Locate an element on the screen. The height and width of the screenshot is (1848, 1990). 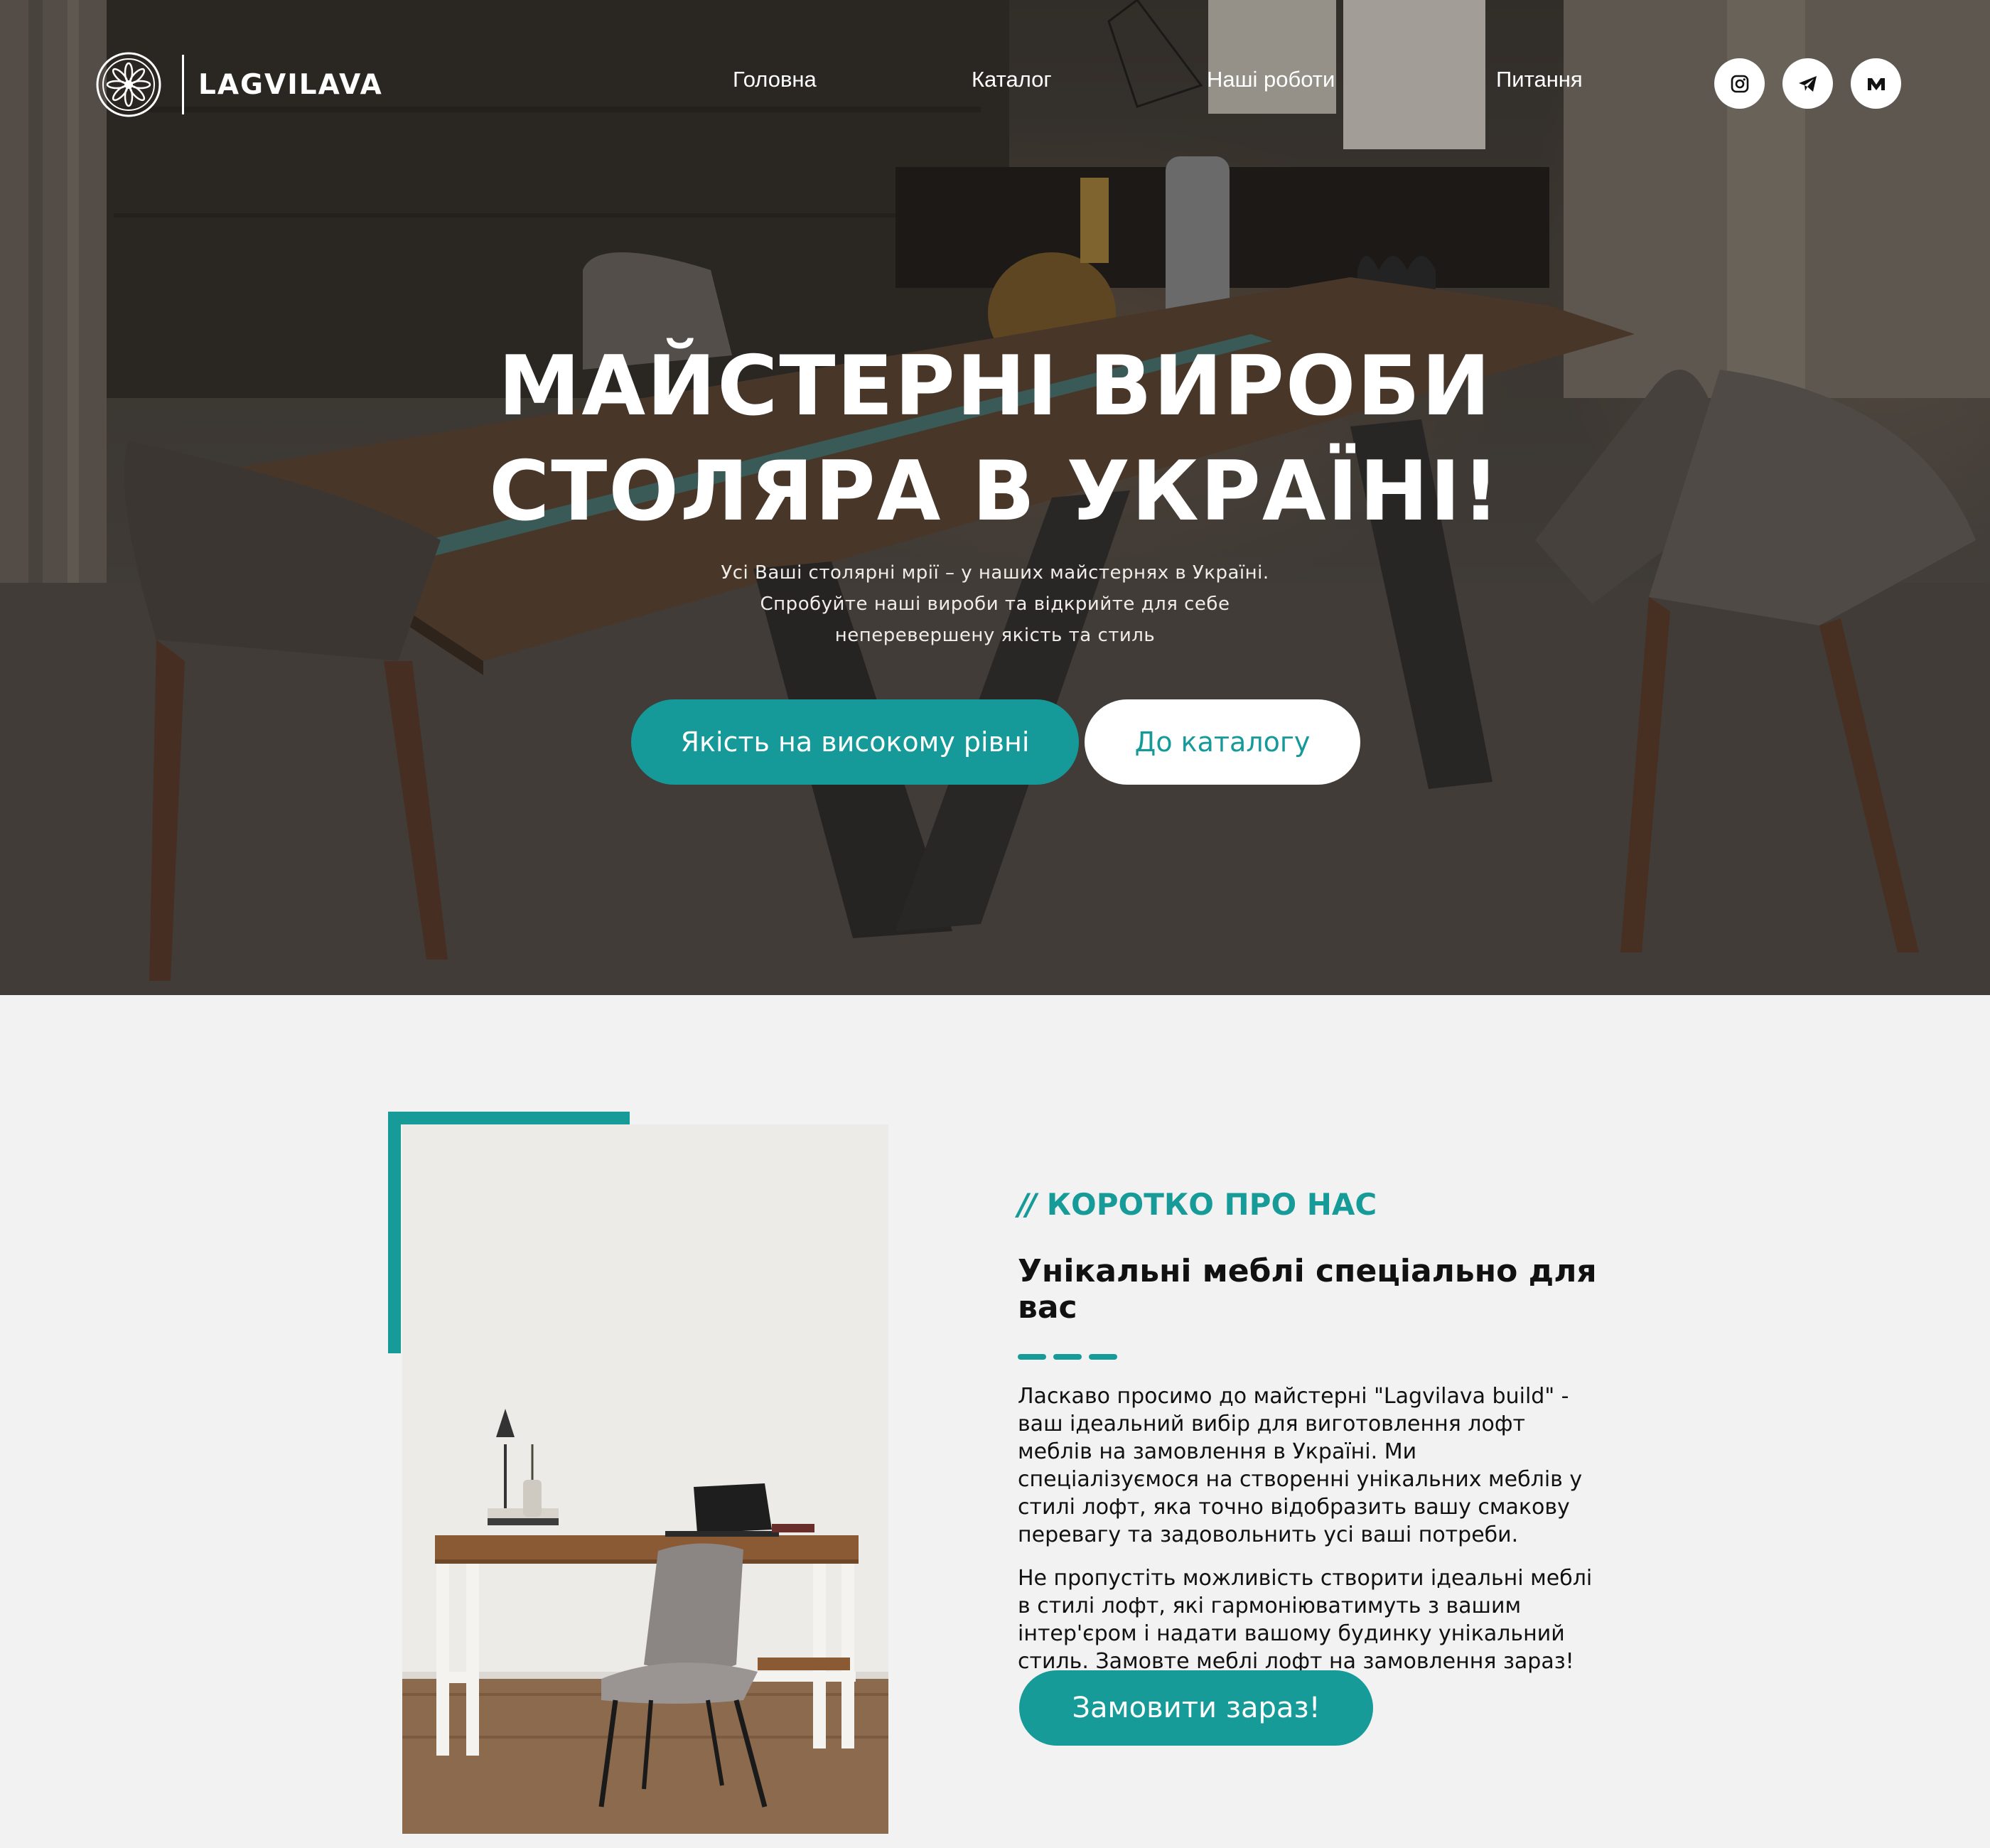
desk-photo is located at coordinates (645, 1479).